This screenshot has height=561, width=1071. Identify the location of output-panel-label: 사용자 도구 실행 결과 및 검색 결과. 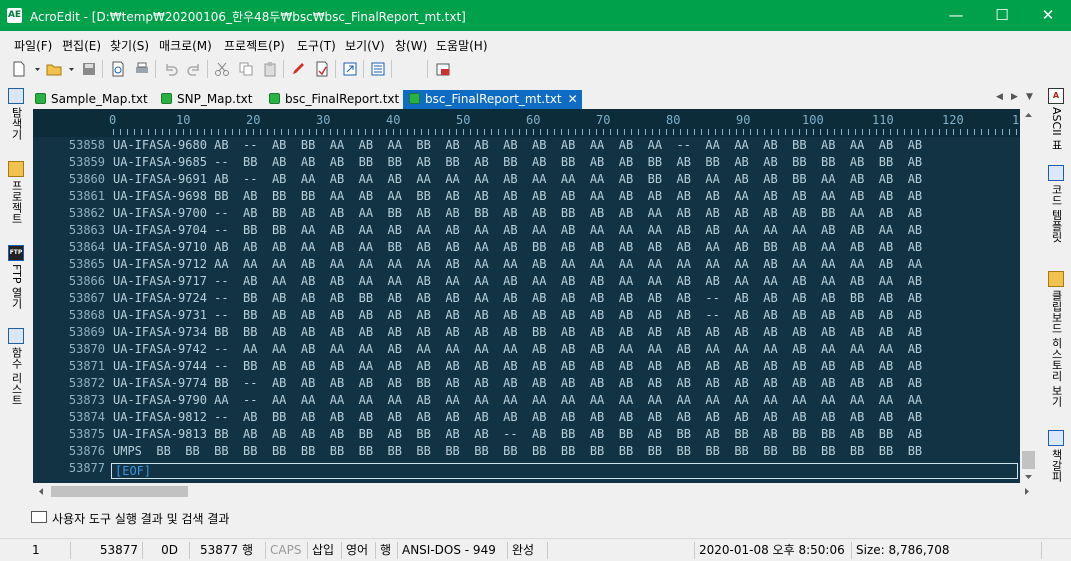
(140, 518).